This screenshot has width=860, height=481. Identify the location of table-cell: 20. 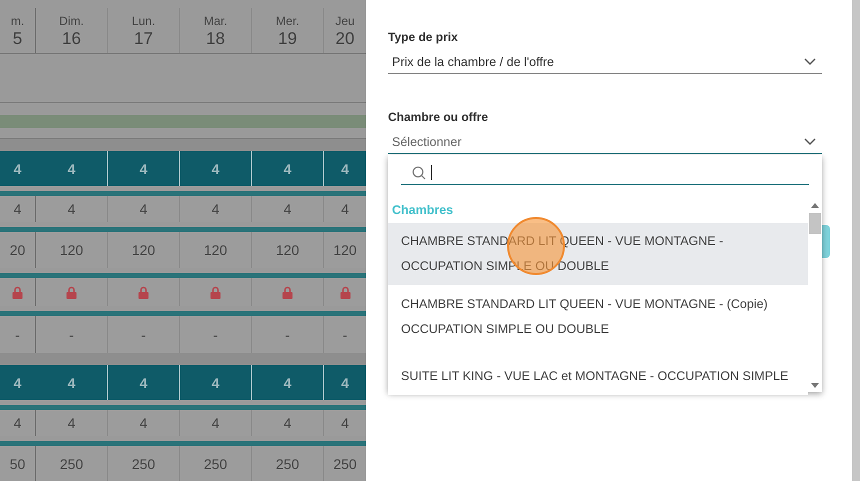
(18, 250).